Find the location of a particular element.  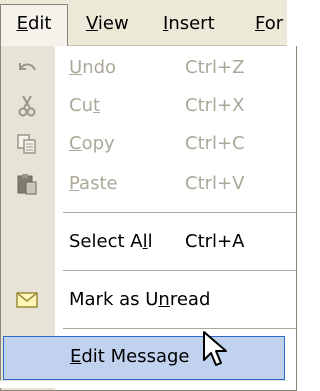

menu-item-select-all-label: Select All is located at coordinates (111, 241).